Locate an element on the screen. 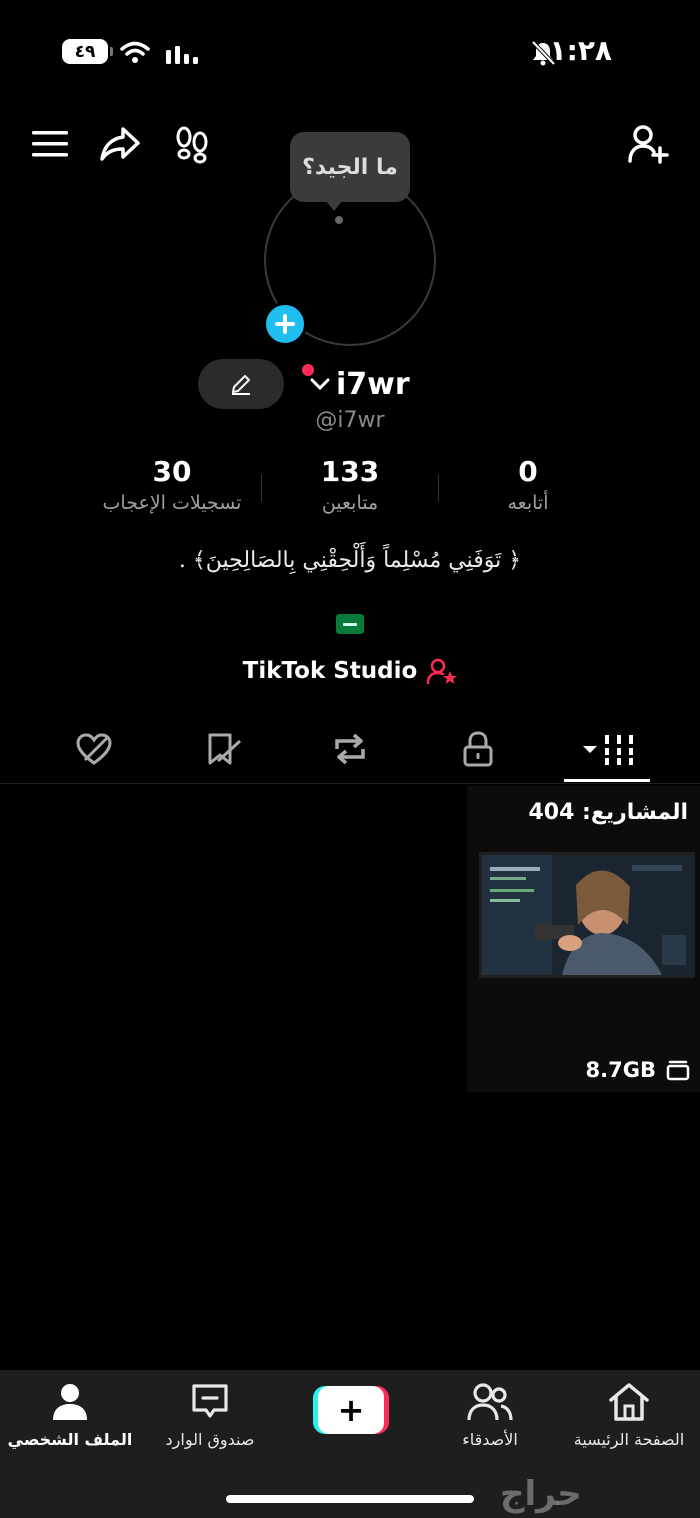  tab-favorites is located at coordinates (223, 749).